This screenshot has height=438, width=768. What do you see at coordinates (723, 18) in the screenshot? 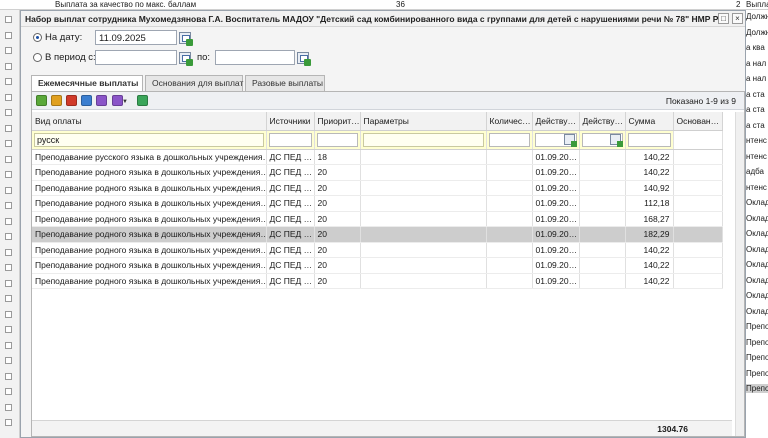
I see `maximize-button: □` at bounding box center [723, 18].